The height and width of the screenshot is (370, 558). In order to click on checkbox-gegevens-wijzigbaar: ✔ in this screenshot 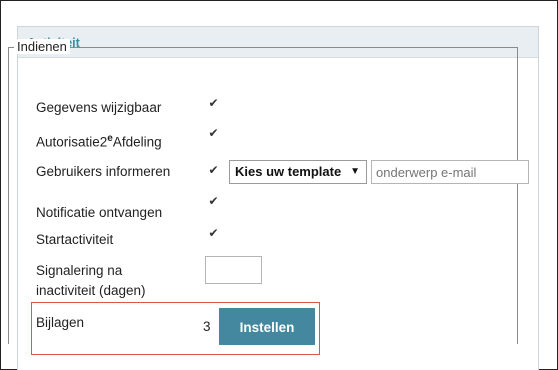, I will do `click(213, 103)`.